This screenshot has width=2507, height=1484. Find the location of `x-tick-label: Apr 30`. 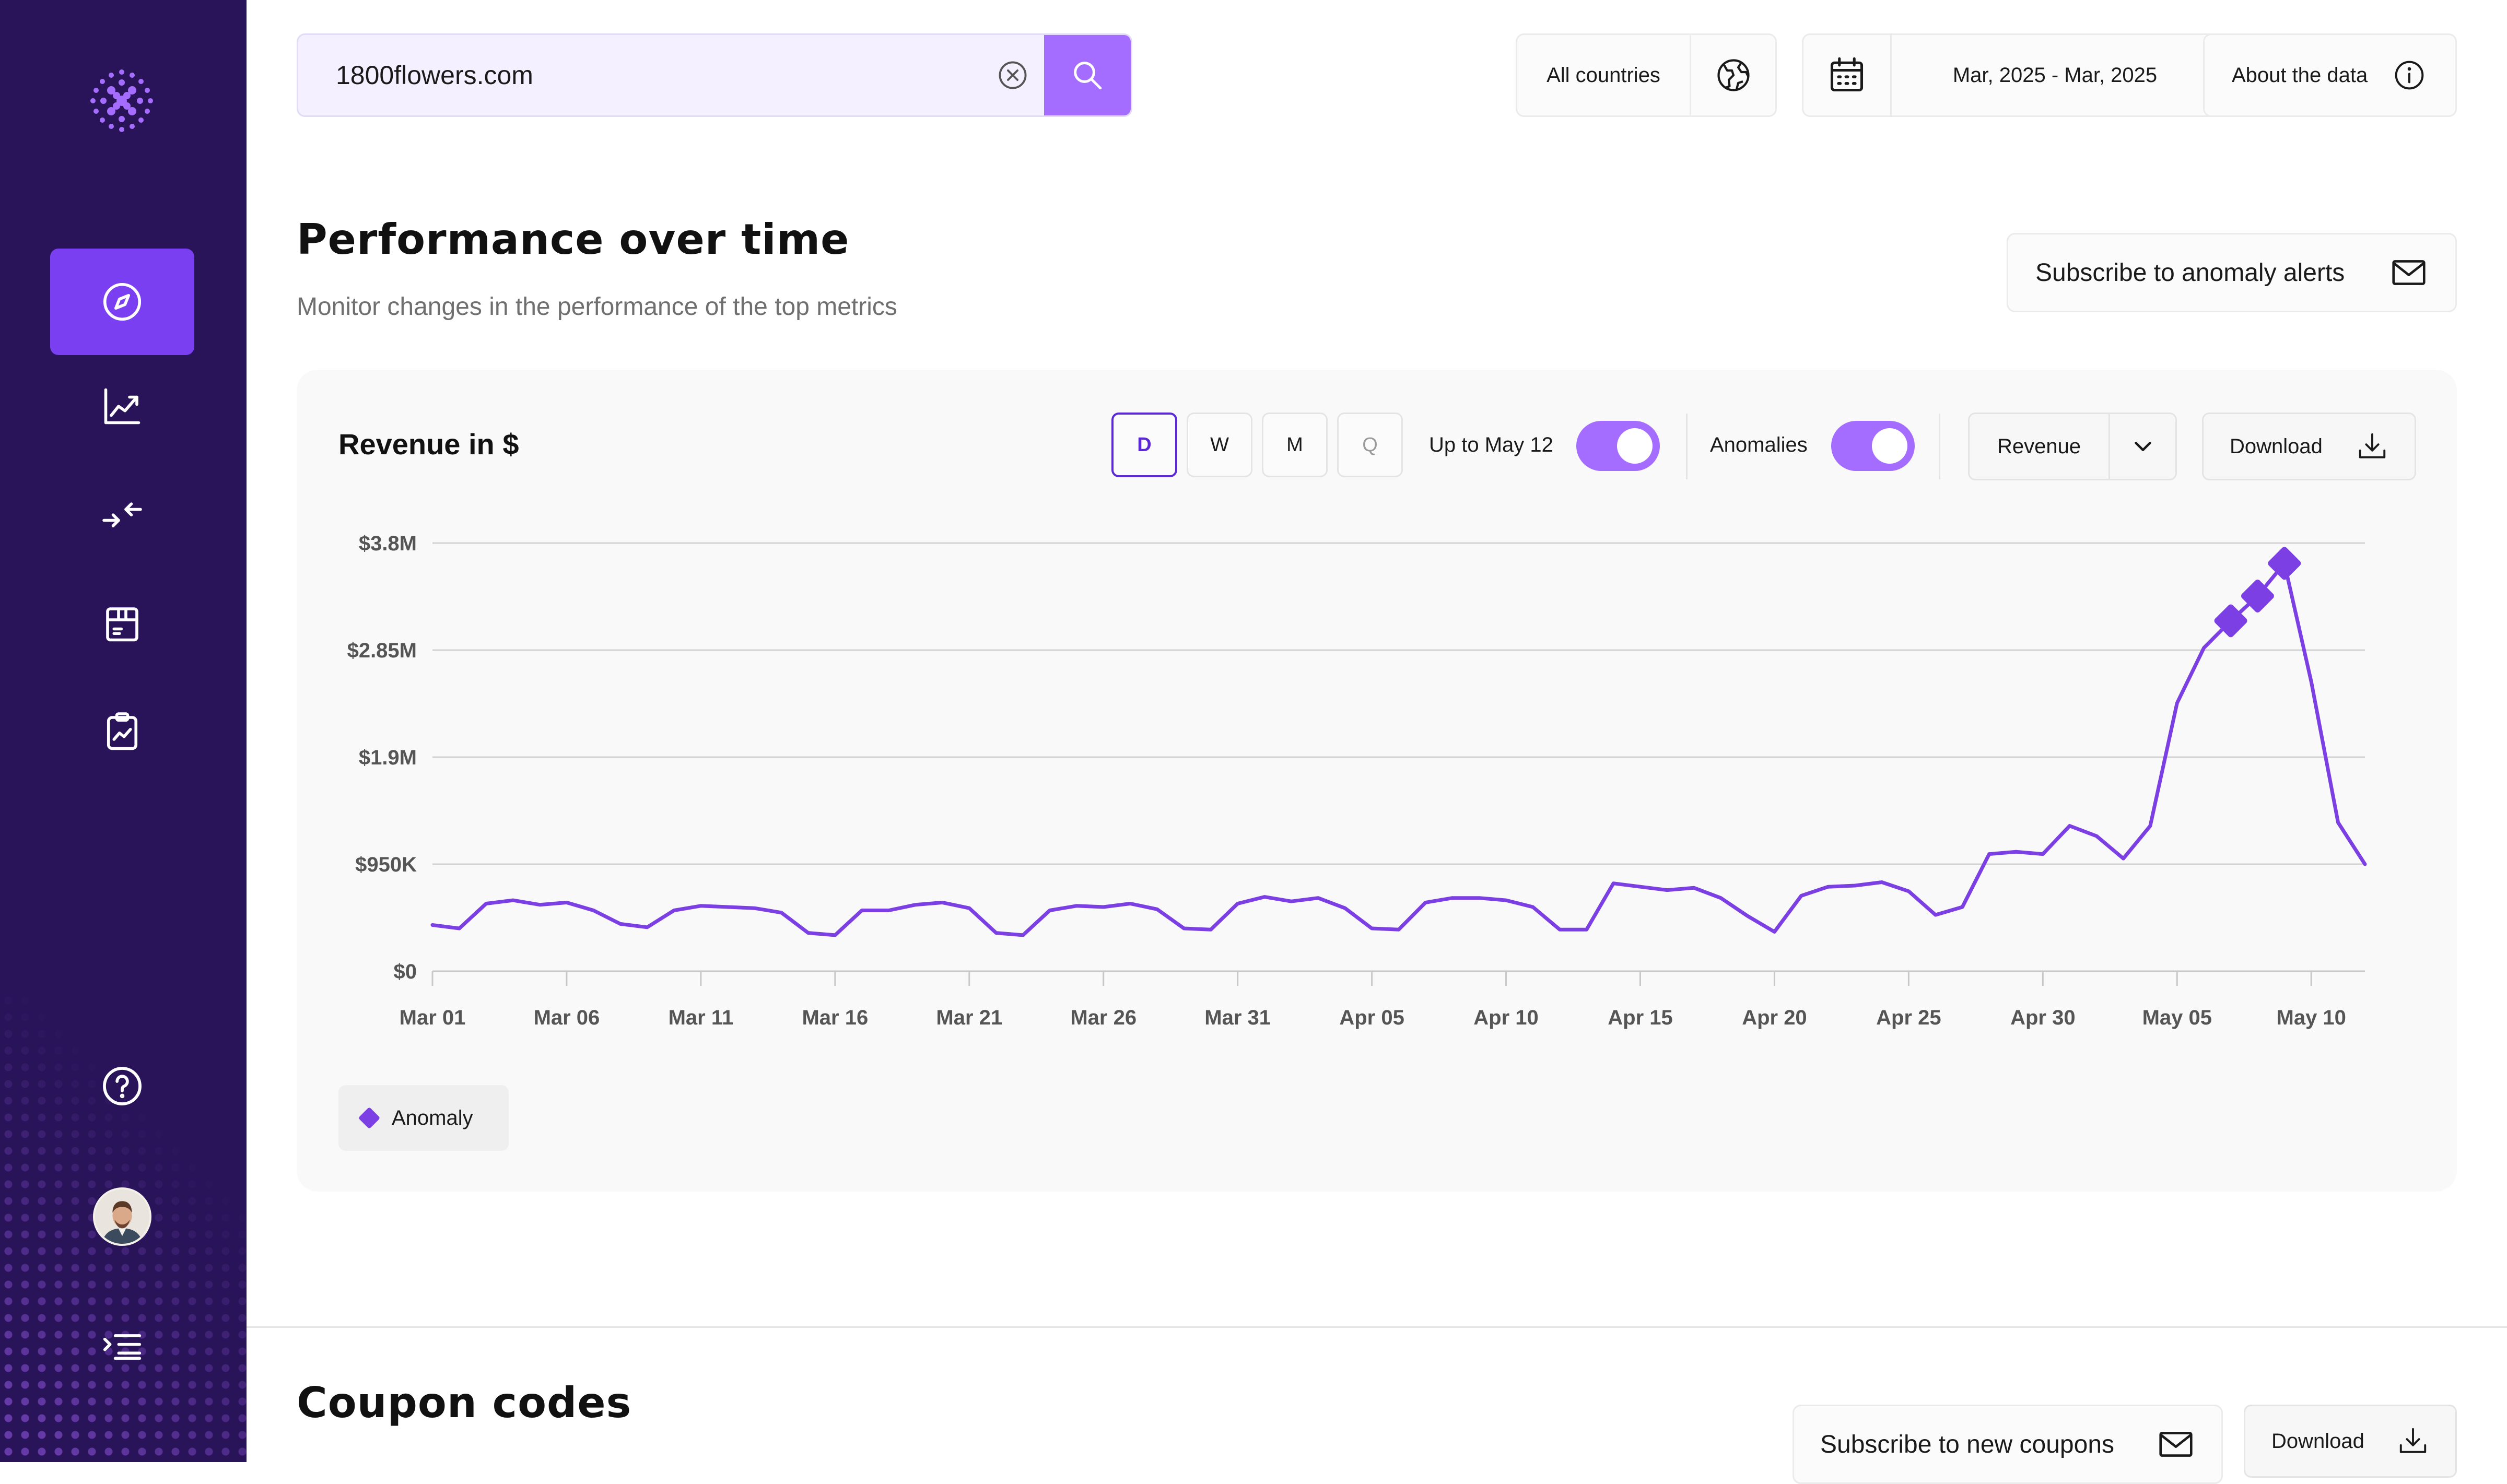

x-tick-label: Apr 30 is located at coordinates (2043, 1018).